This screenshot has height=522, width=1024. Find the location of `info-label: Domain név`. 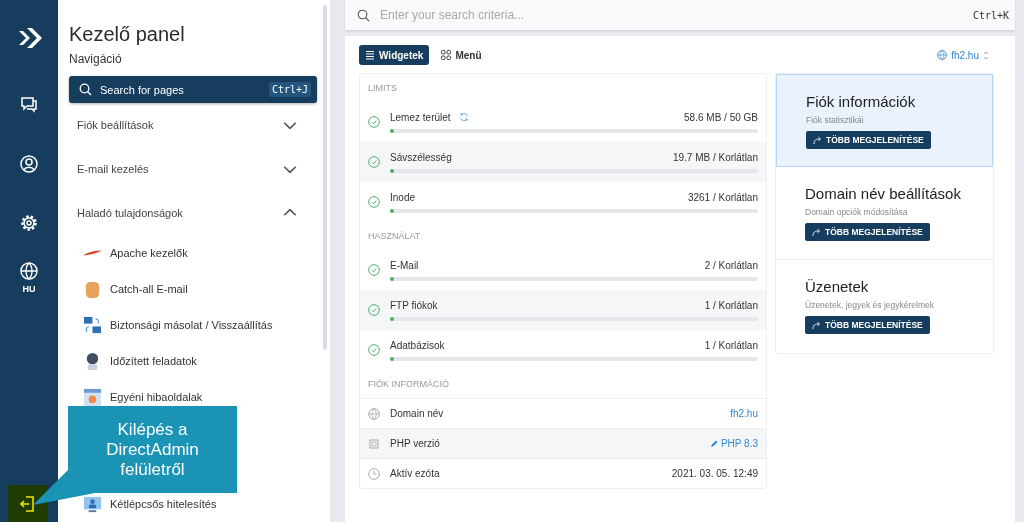

info-label: Domain név is located at coordinates (417, 413).